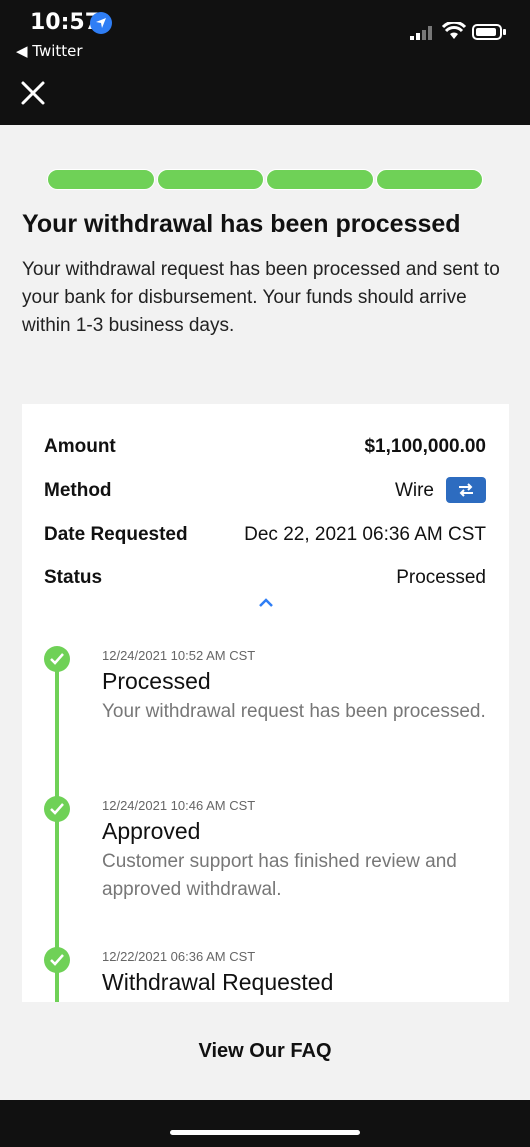 This screenshot has width=530, height=1147. I want to click on amount-row: Amount $1,100,000.00, so click(265, 451).